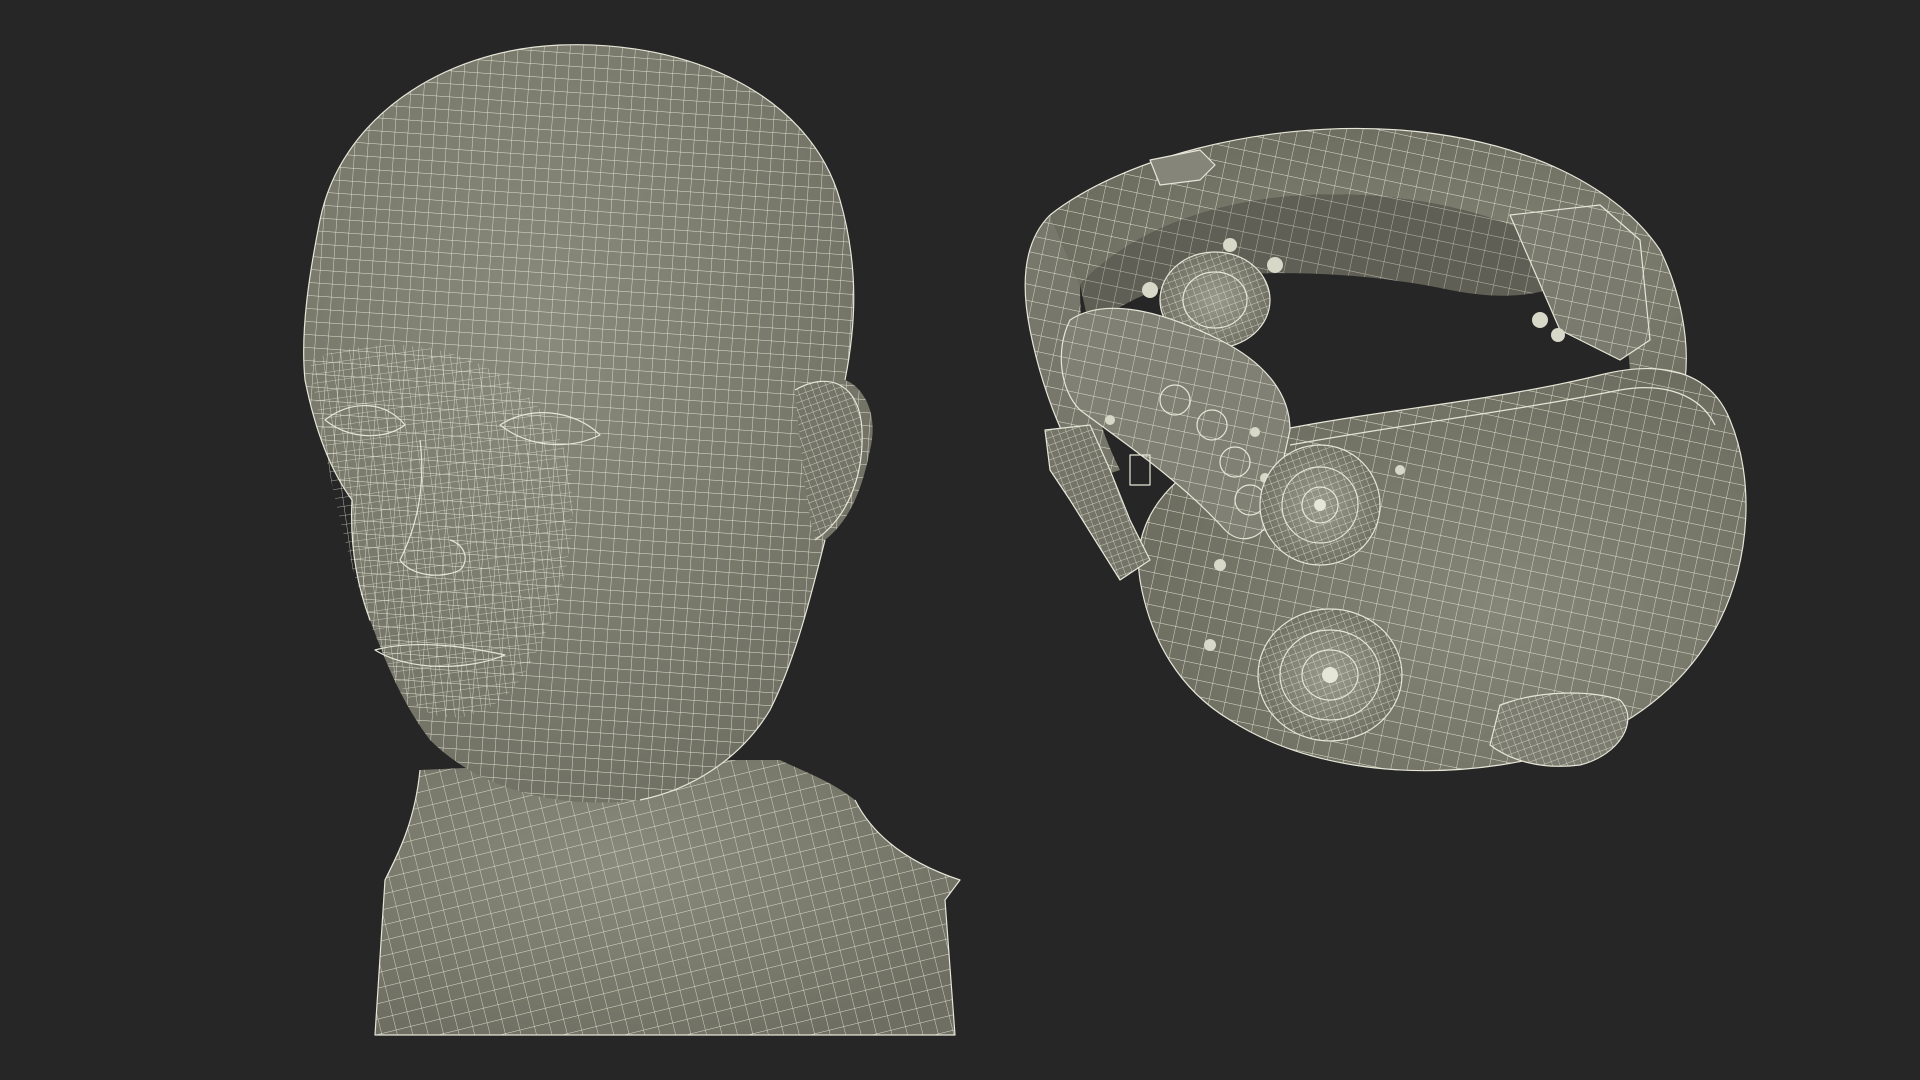 Image resolution: width=1920 pixels, height=1080 pixels. I want to click on lower-accessory, so click(1559, 729).